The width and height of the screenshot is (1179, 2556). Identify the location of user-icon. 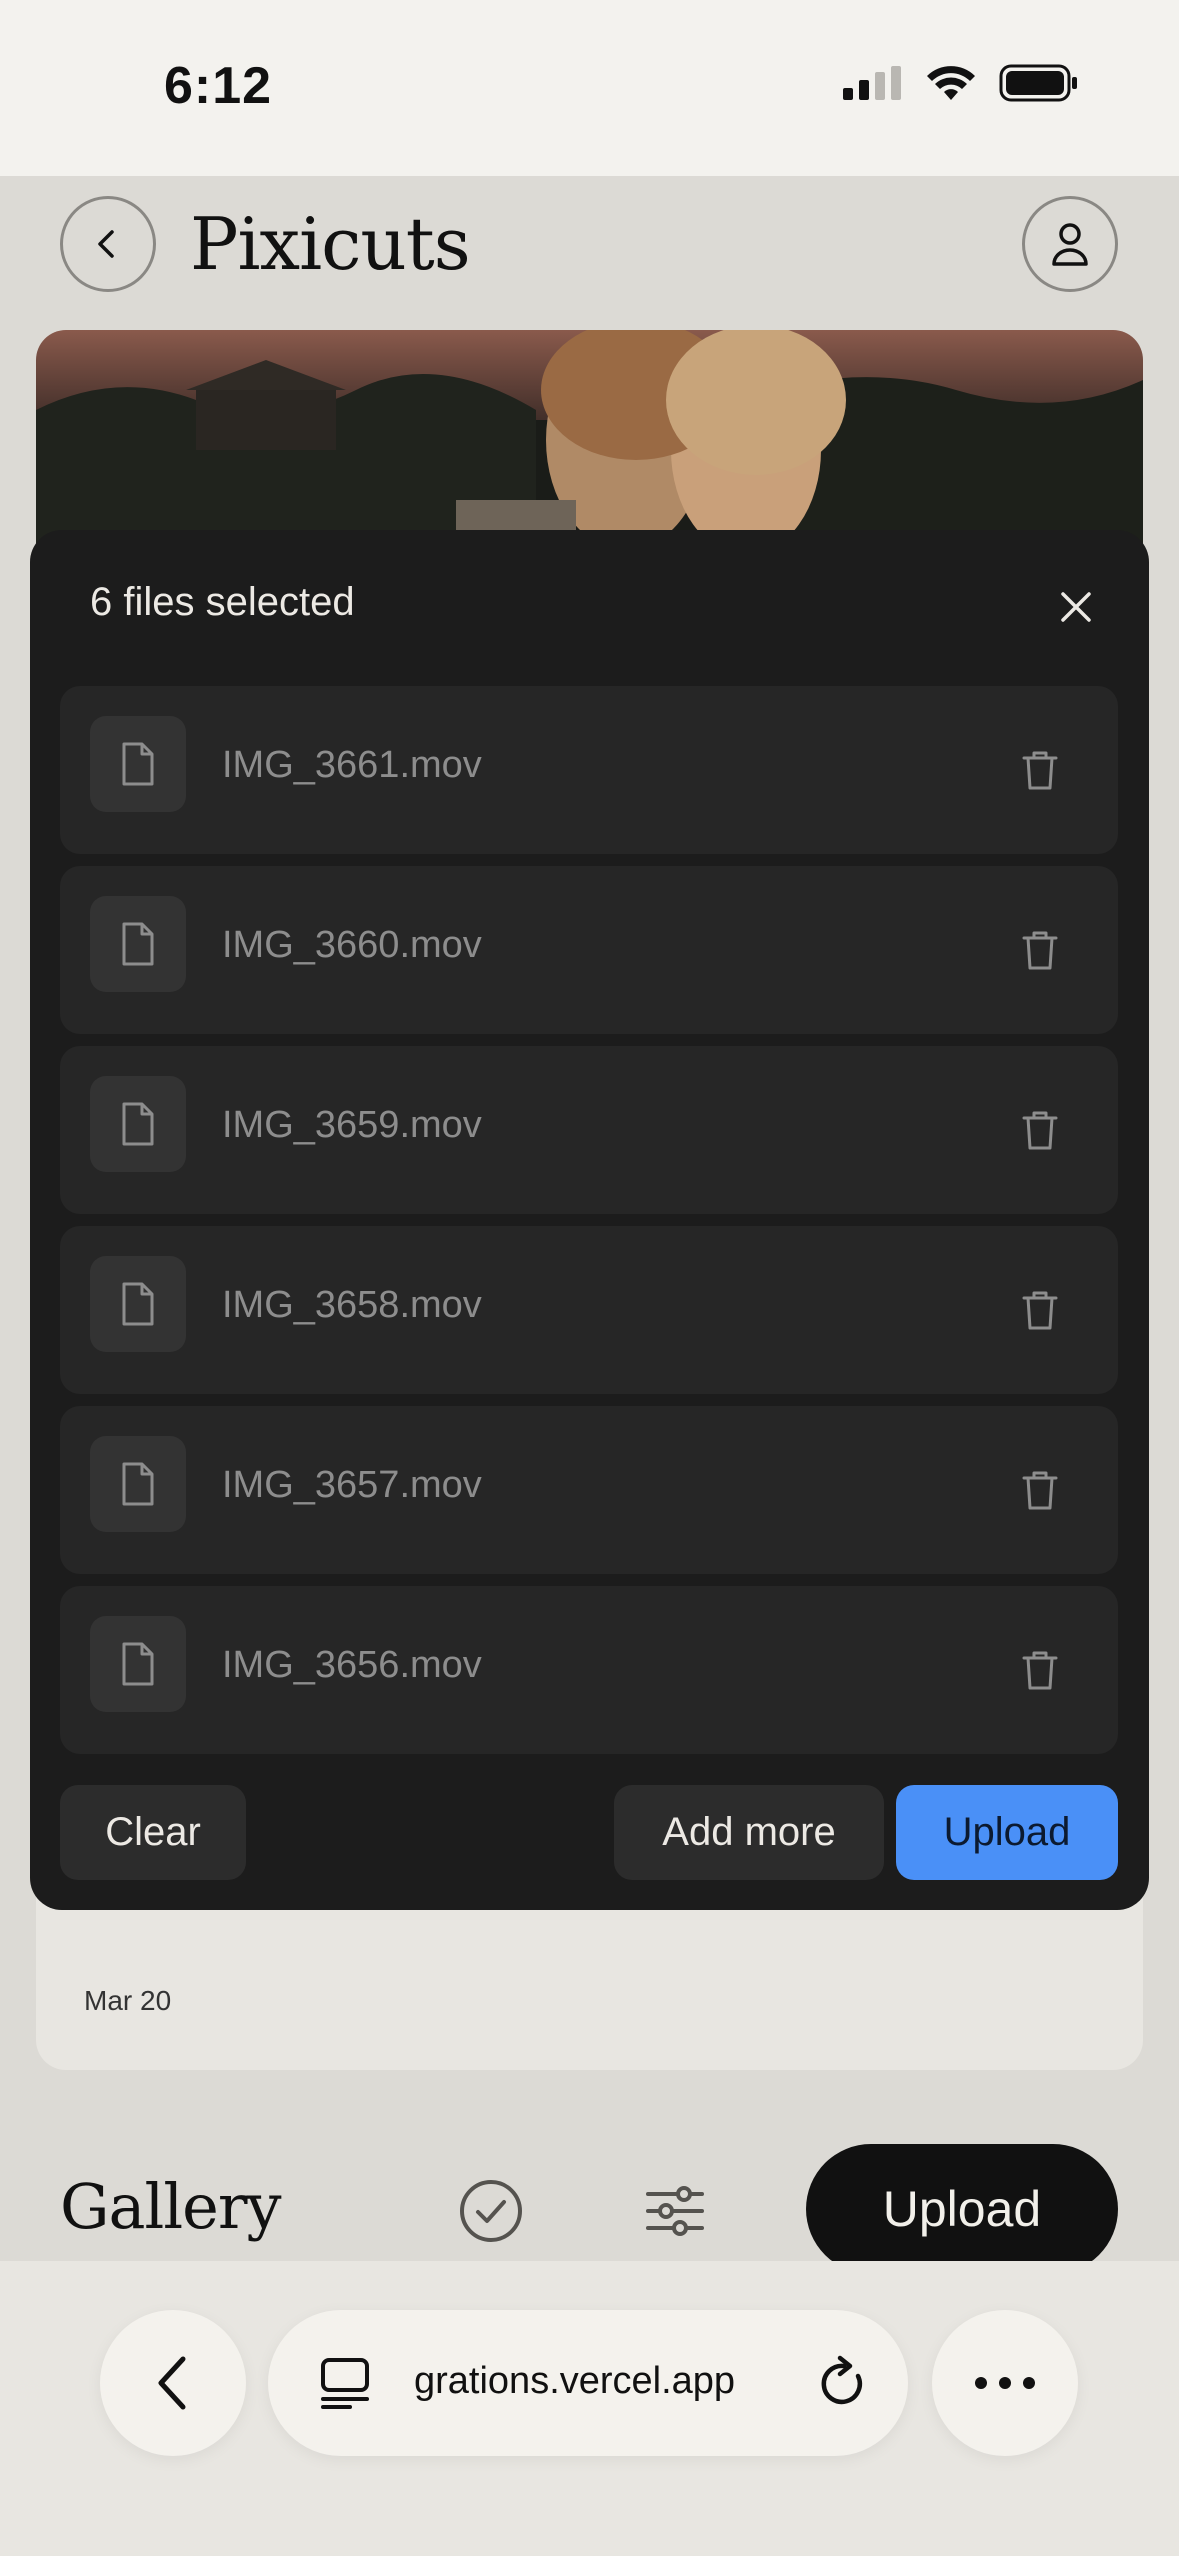
(1070, 244).